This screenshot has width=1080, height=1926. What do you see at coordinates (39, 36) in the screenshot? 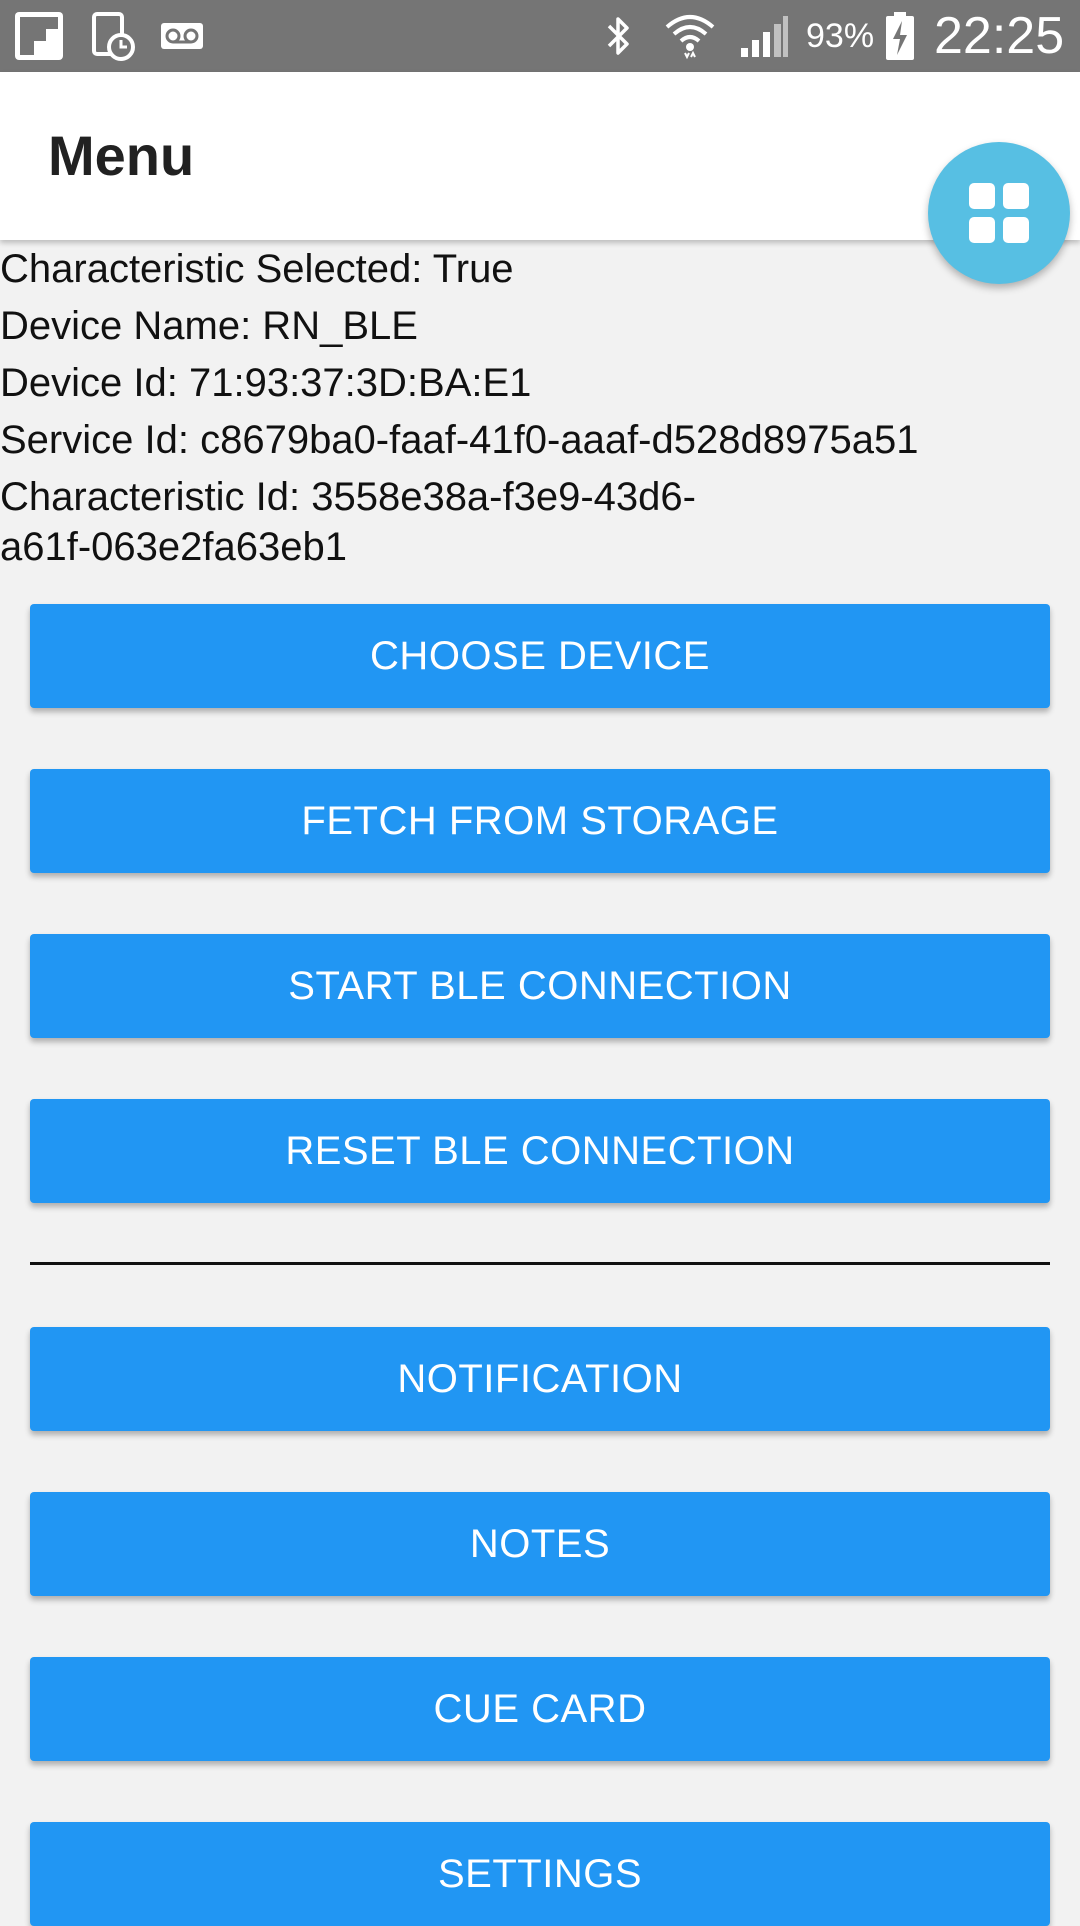
I see `flipboard-icon` at bounding box center [39, 36].